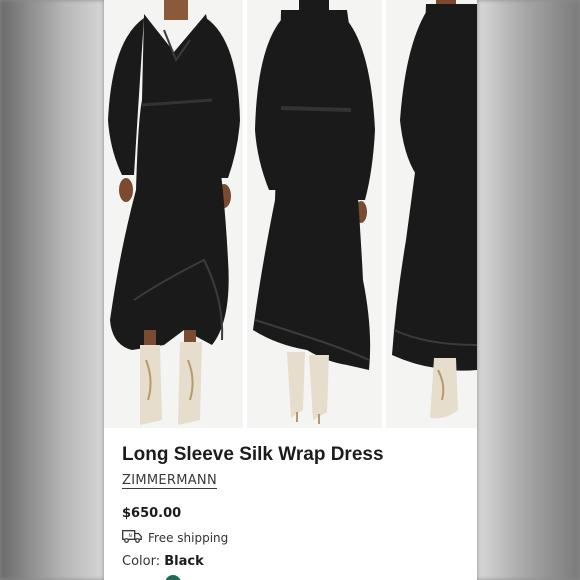 This screenshot has width=580, height=580. What do you see at coordinates (141, 561) in the screenshot?
I see `color-label: Color:` at bounding box center [141, 561].